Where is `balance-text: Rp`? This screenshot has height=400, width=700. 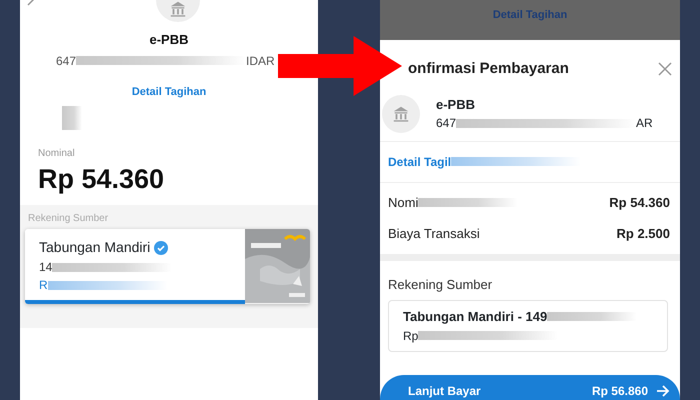
balance-text: Rp is located at coordinates (410, 336).